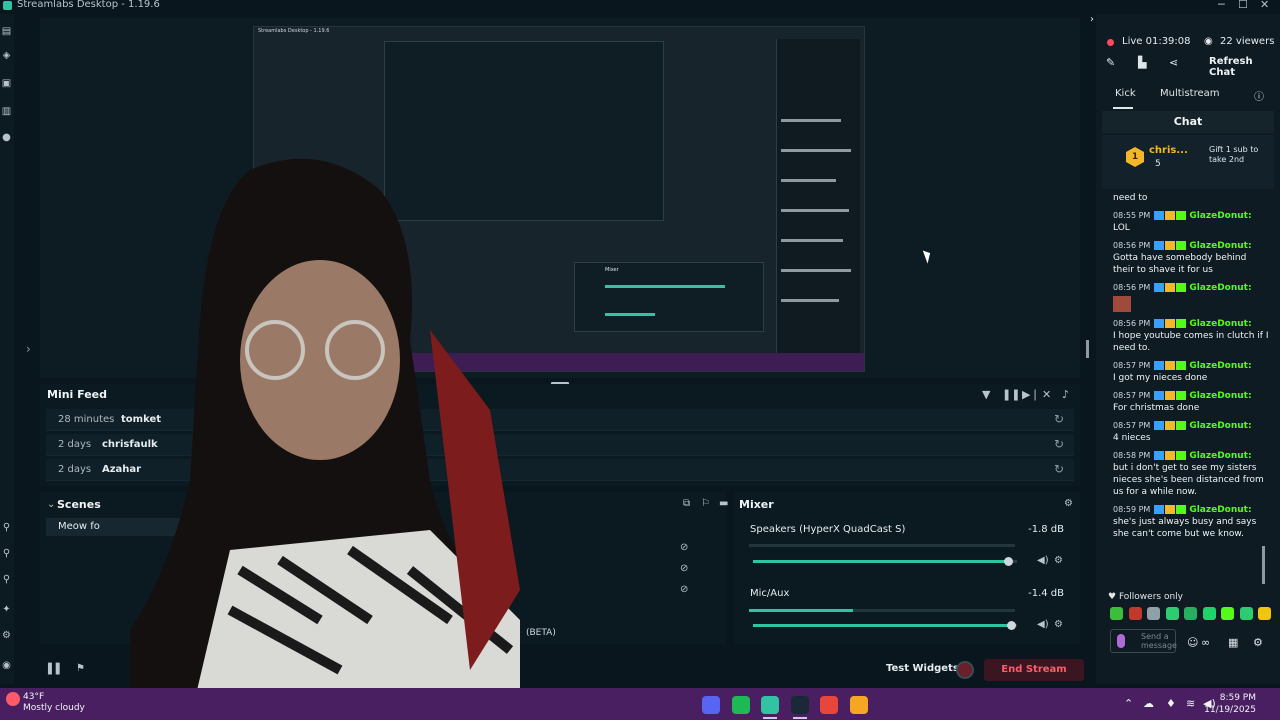  I want to click on fl-studio-icon, so click(858, 705).